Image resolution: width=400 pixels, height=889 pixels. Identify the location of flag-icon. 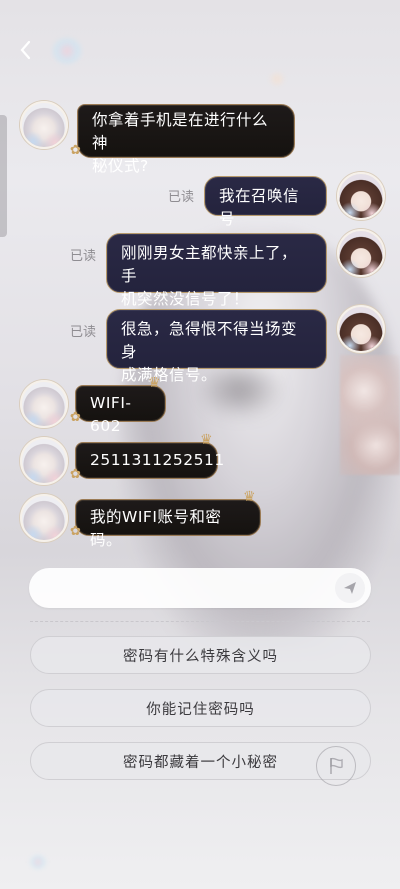
(336, 765).